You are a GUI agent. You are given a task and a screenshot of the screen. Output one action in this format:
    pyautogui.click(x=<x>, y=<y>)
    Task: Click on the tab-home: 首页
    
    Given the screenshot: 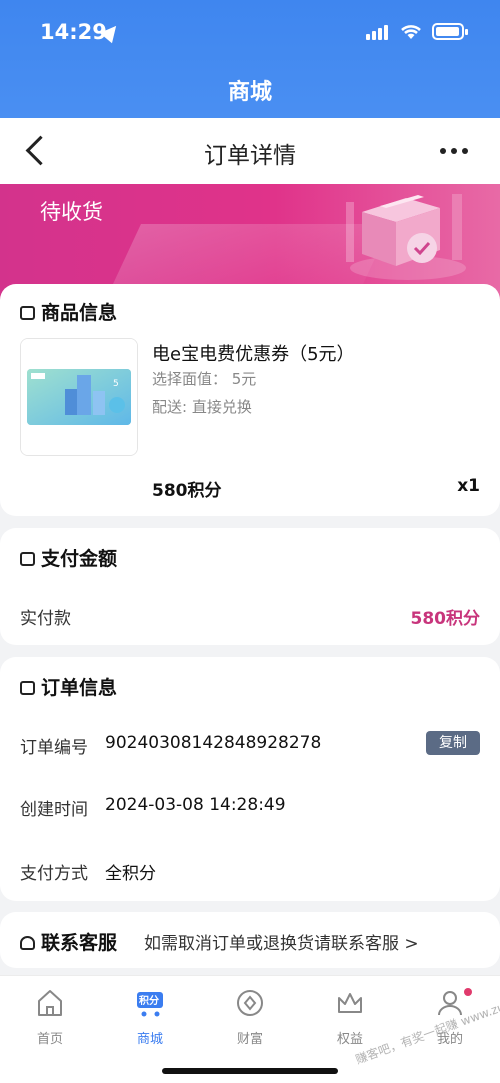 What is the action you would take?
    pyautogui.click(x=50, y=1016)
    